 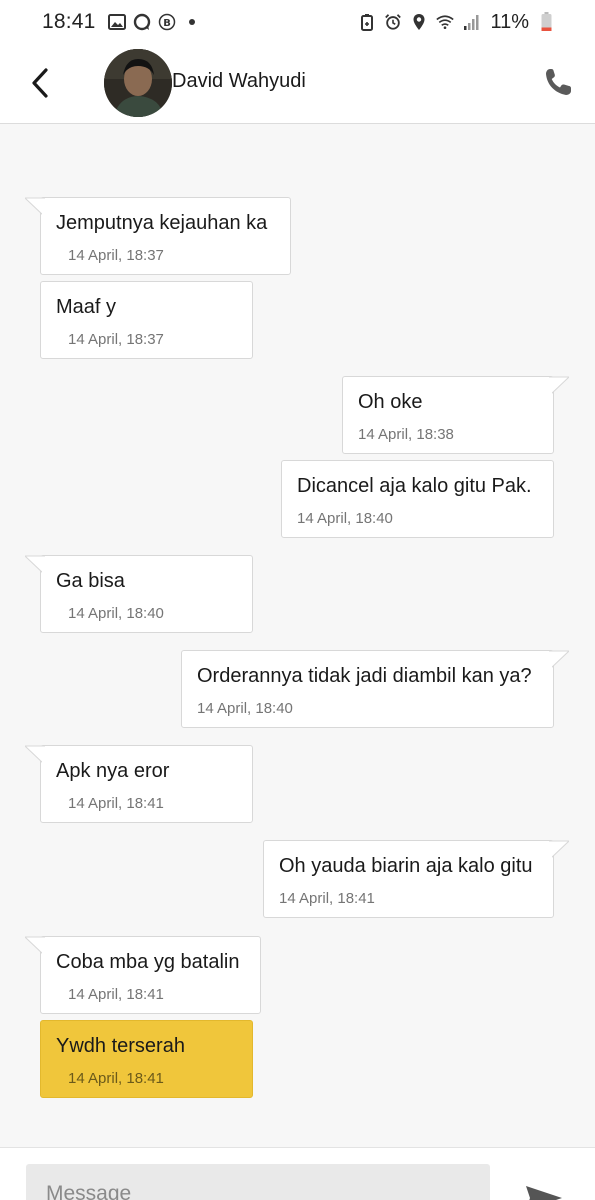 I want to click on send-button, so click(x=544, y=1192).